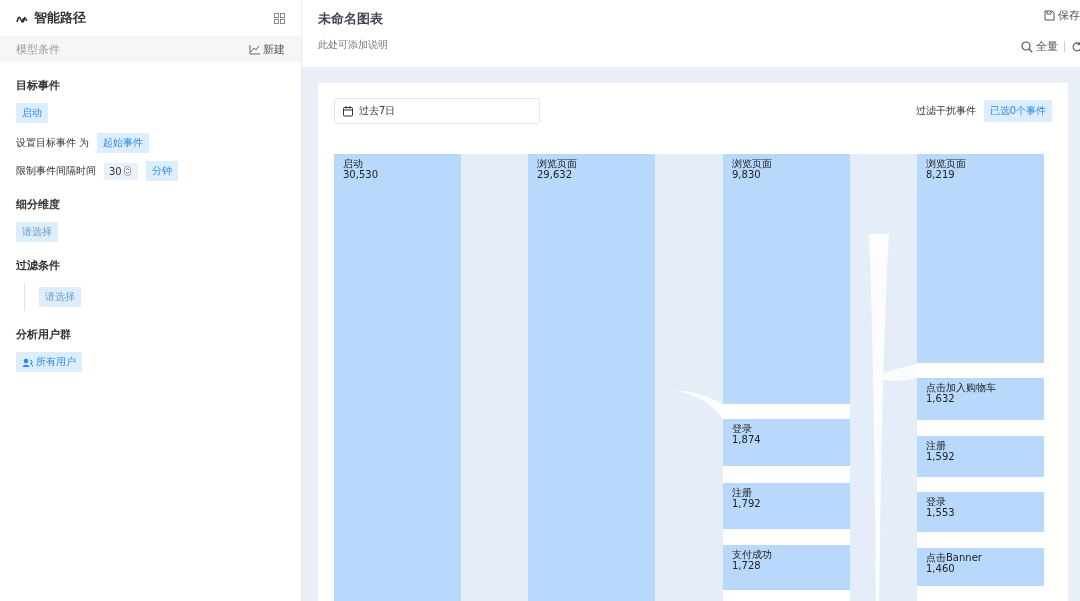 The width and height of the screenshot is (1080, 601). What do you see at coordinates (786, 567) in the screenshot?
I see `sankey-node: 支付成功 1,728` at bounding box center [786, 567].